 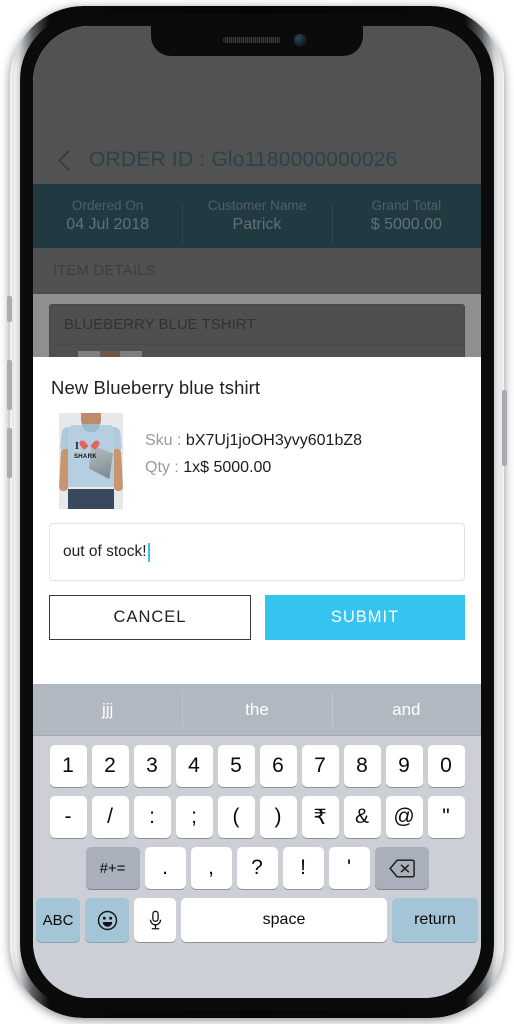 I want to click on key-paren-close: ), so click(x=278, y=817).